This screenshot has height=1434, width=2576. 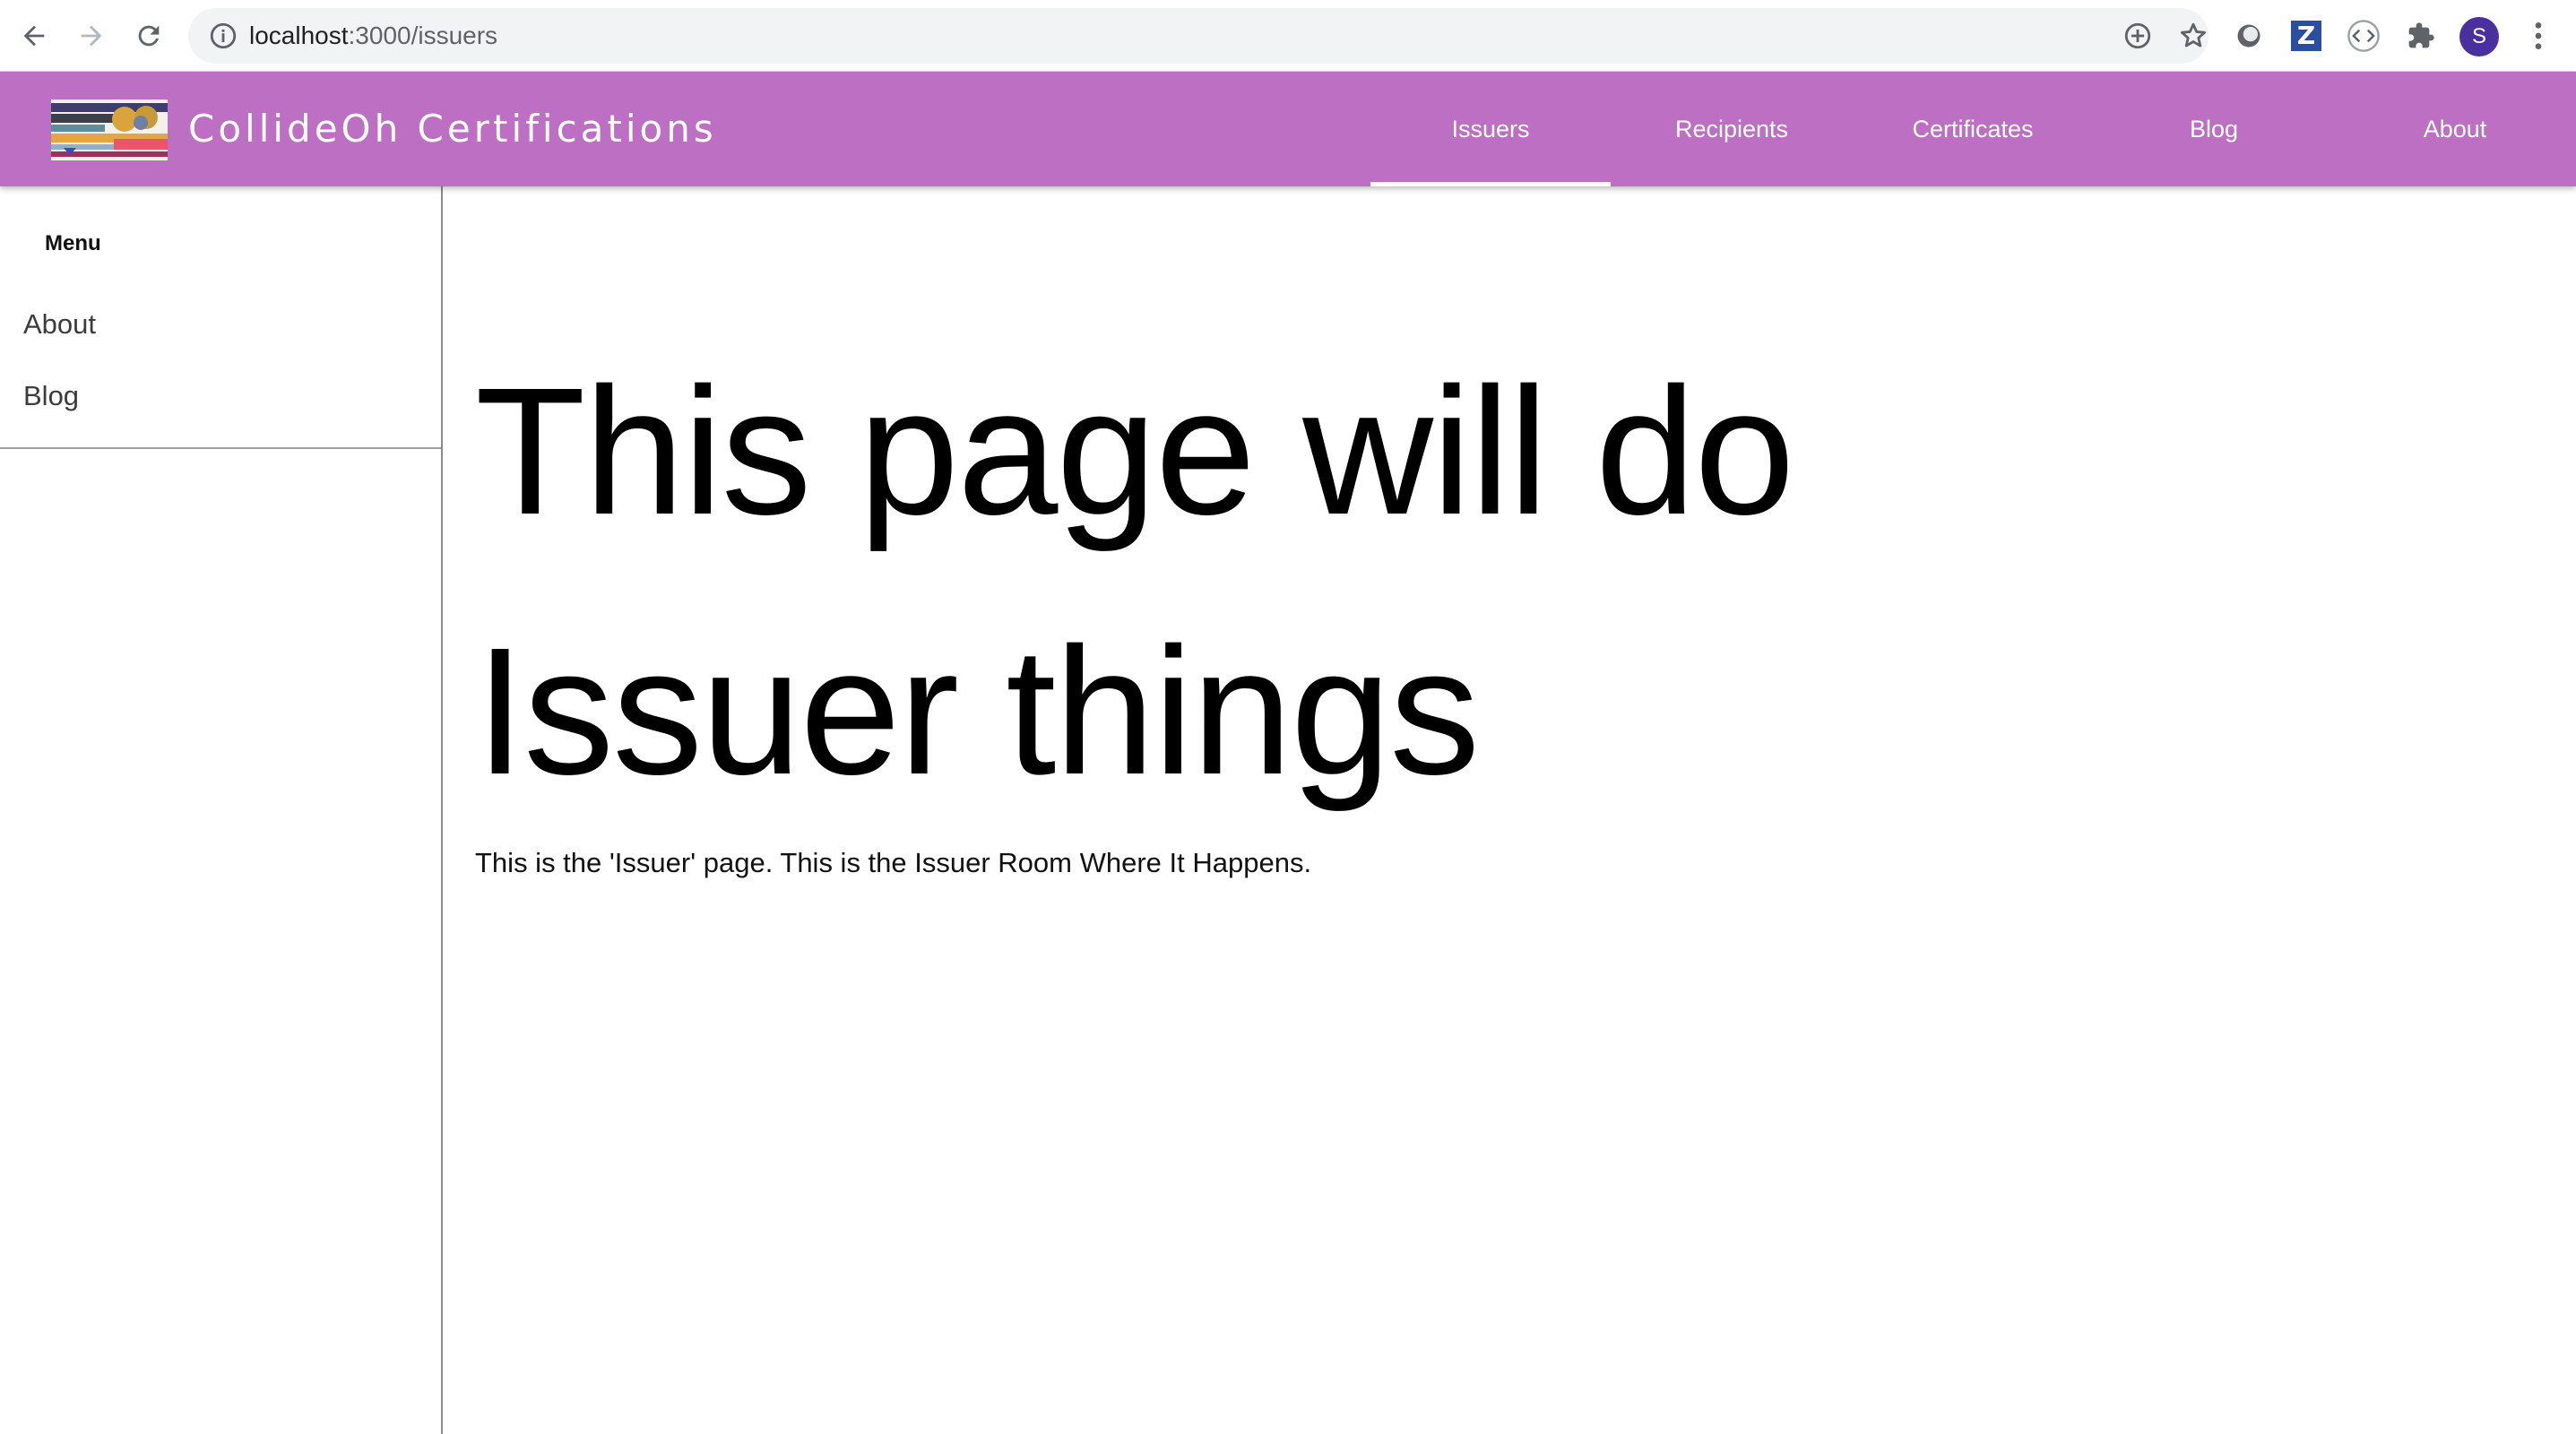 What do you see at coordinates (2455, 129) in the screenshot?
I see `nav-tab-about: About` at bounding box center [2455, 129].